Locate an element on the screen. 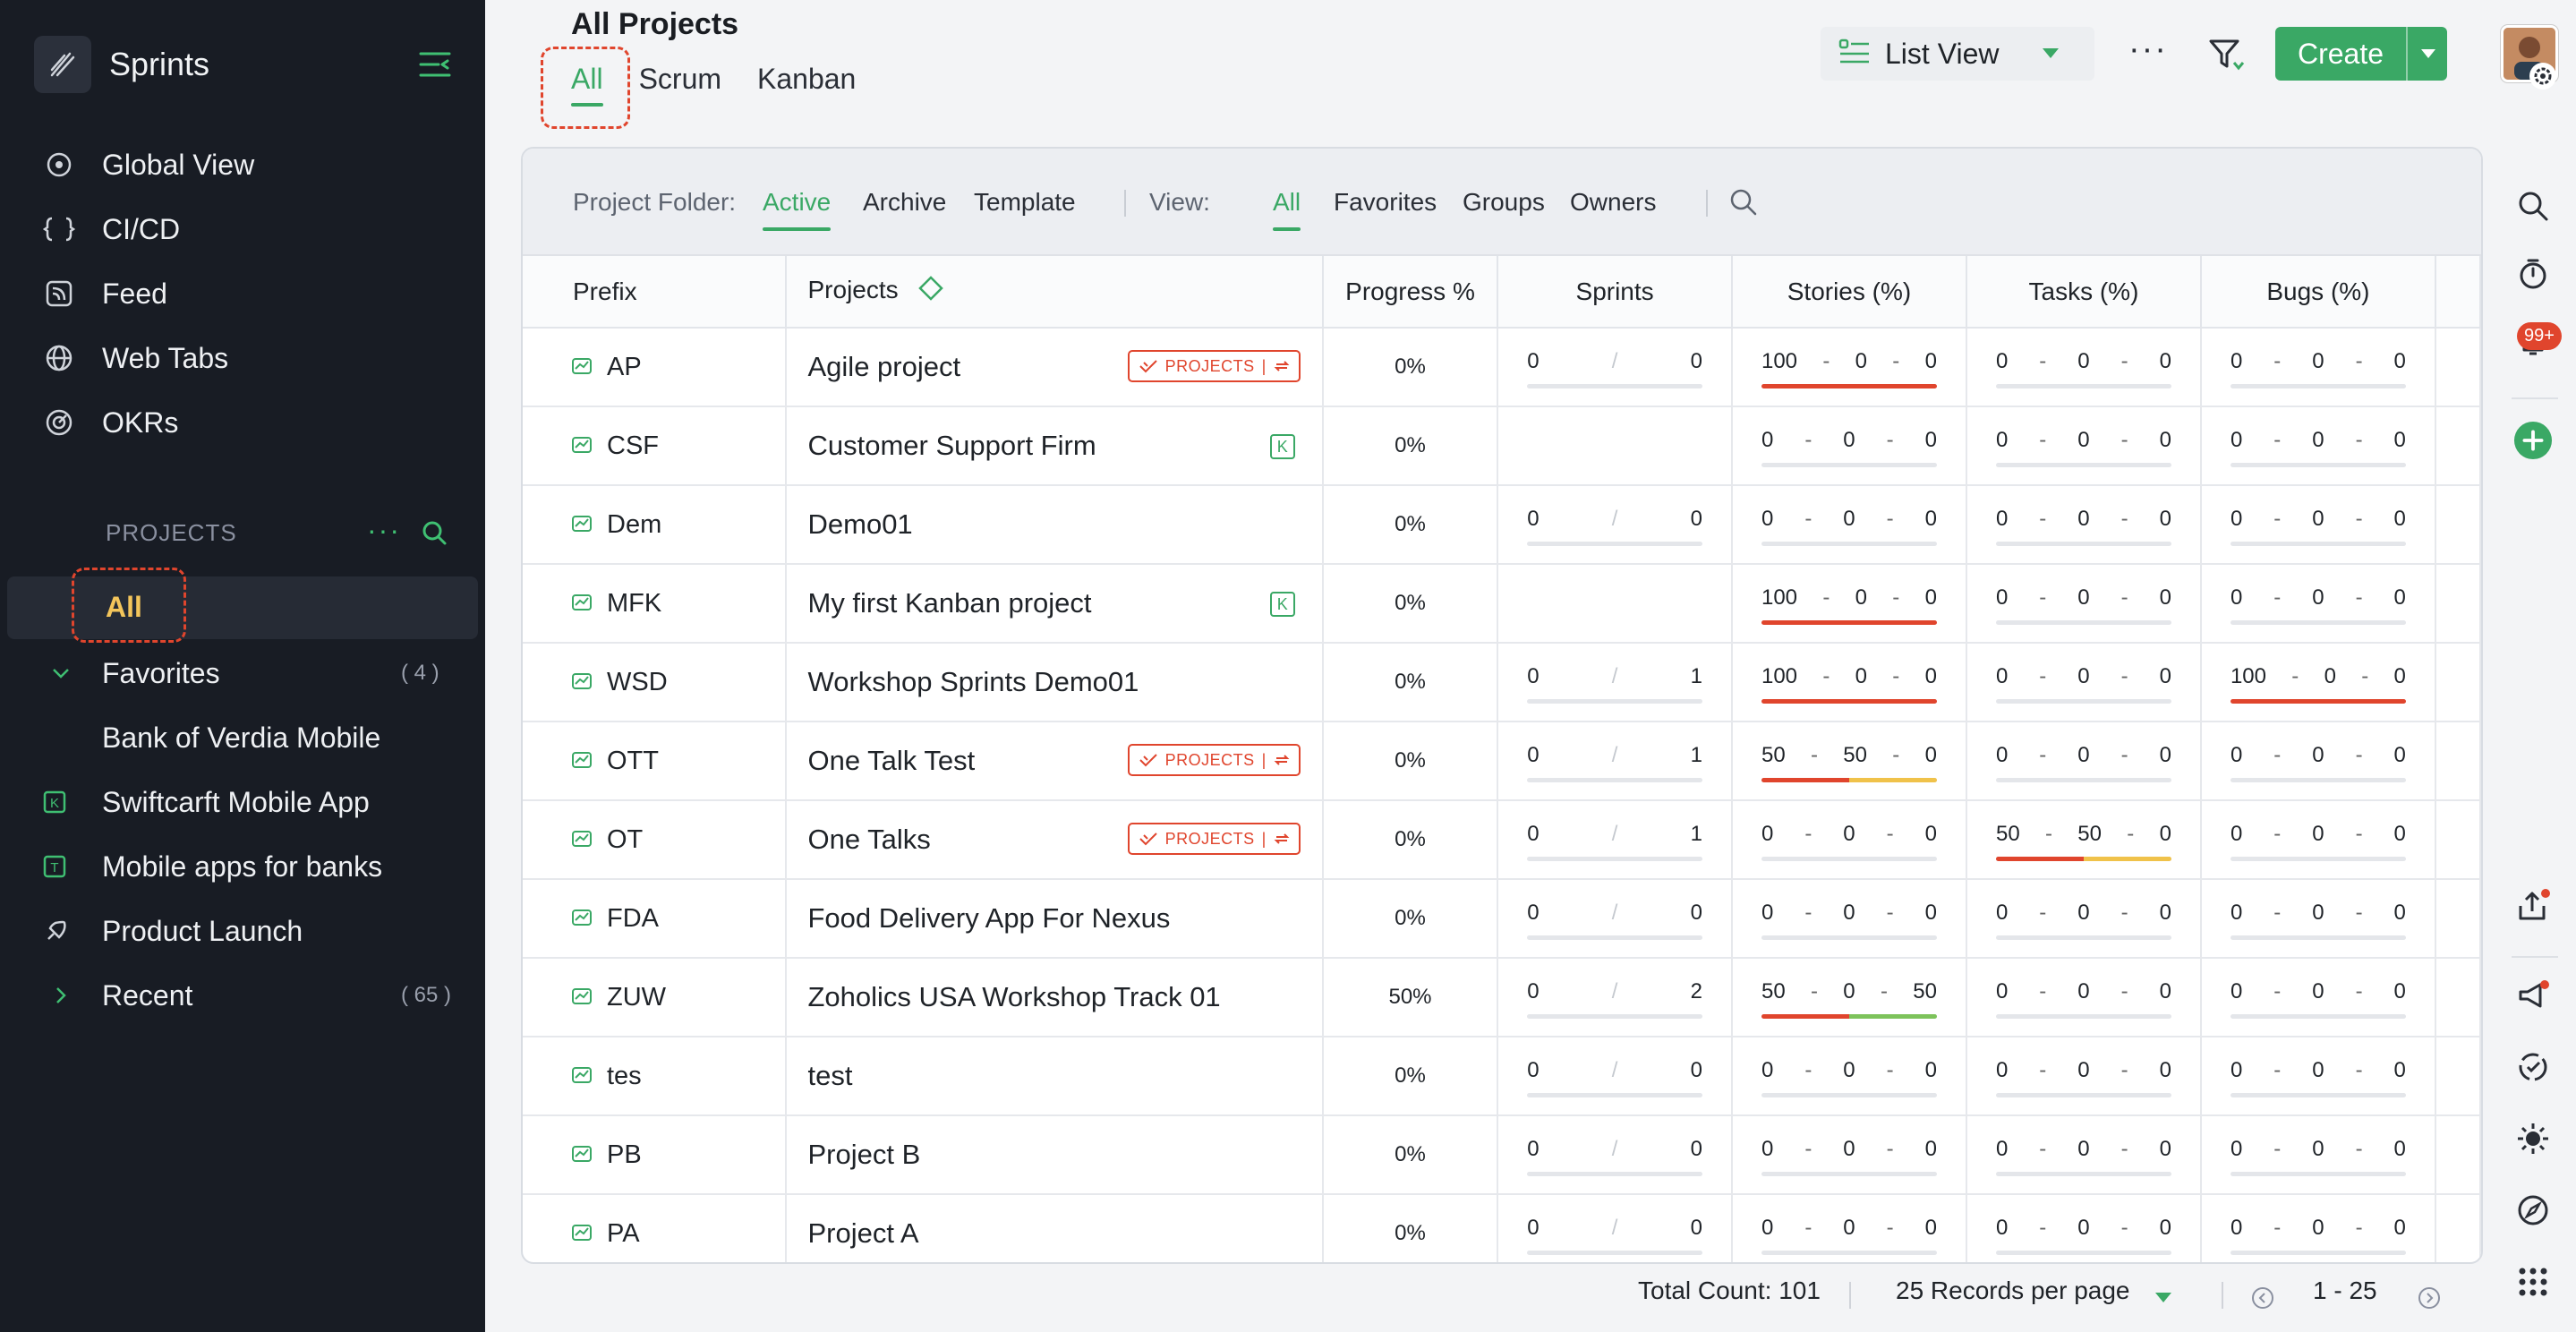 This screenshot has height=1332, width=2576. table-row: PB Project B 0% 0 / 0 0 - 0 - 0 0 - 0 - 0 0 - 0 - 0 is located at coordinates (1502, 1155).